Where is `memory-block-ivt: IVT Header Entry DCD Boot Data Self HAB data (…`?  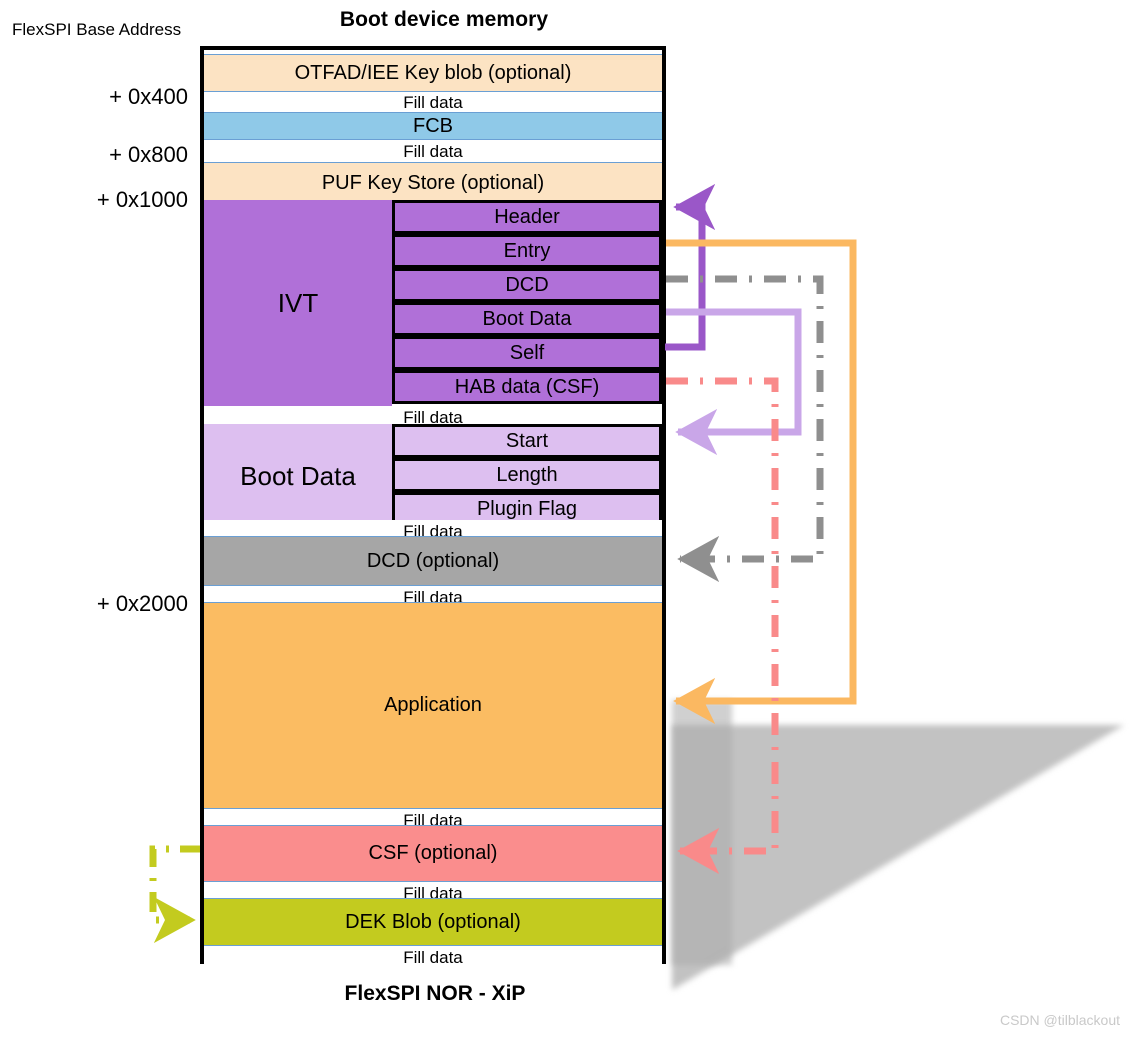 memory-block-ivt: IVT Header Entry DCD Boot Data Self HAB data (… is located at coordinates (433, 303).